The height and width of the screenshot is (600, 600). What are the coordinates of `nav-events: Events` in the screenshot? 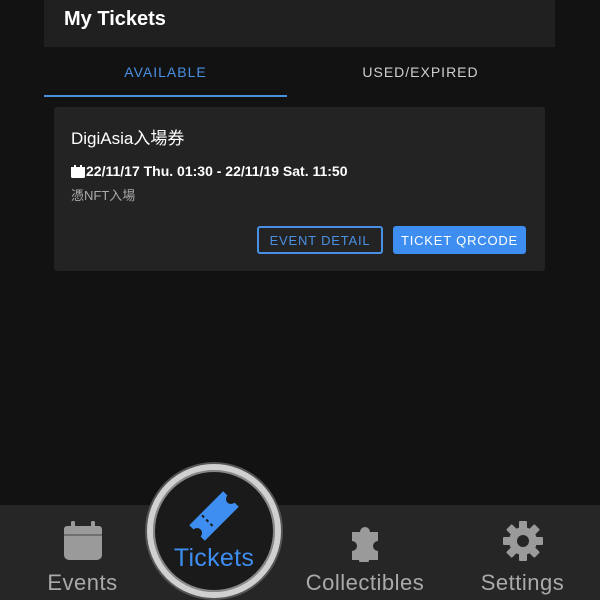 It's located at (82, 558).